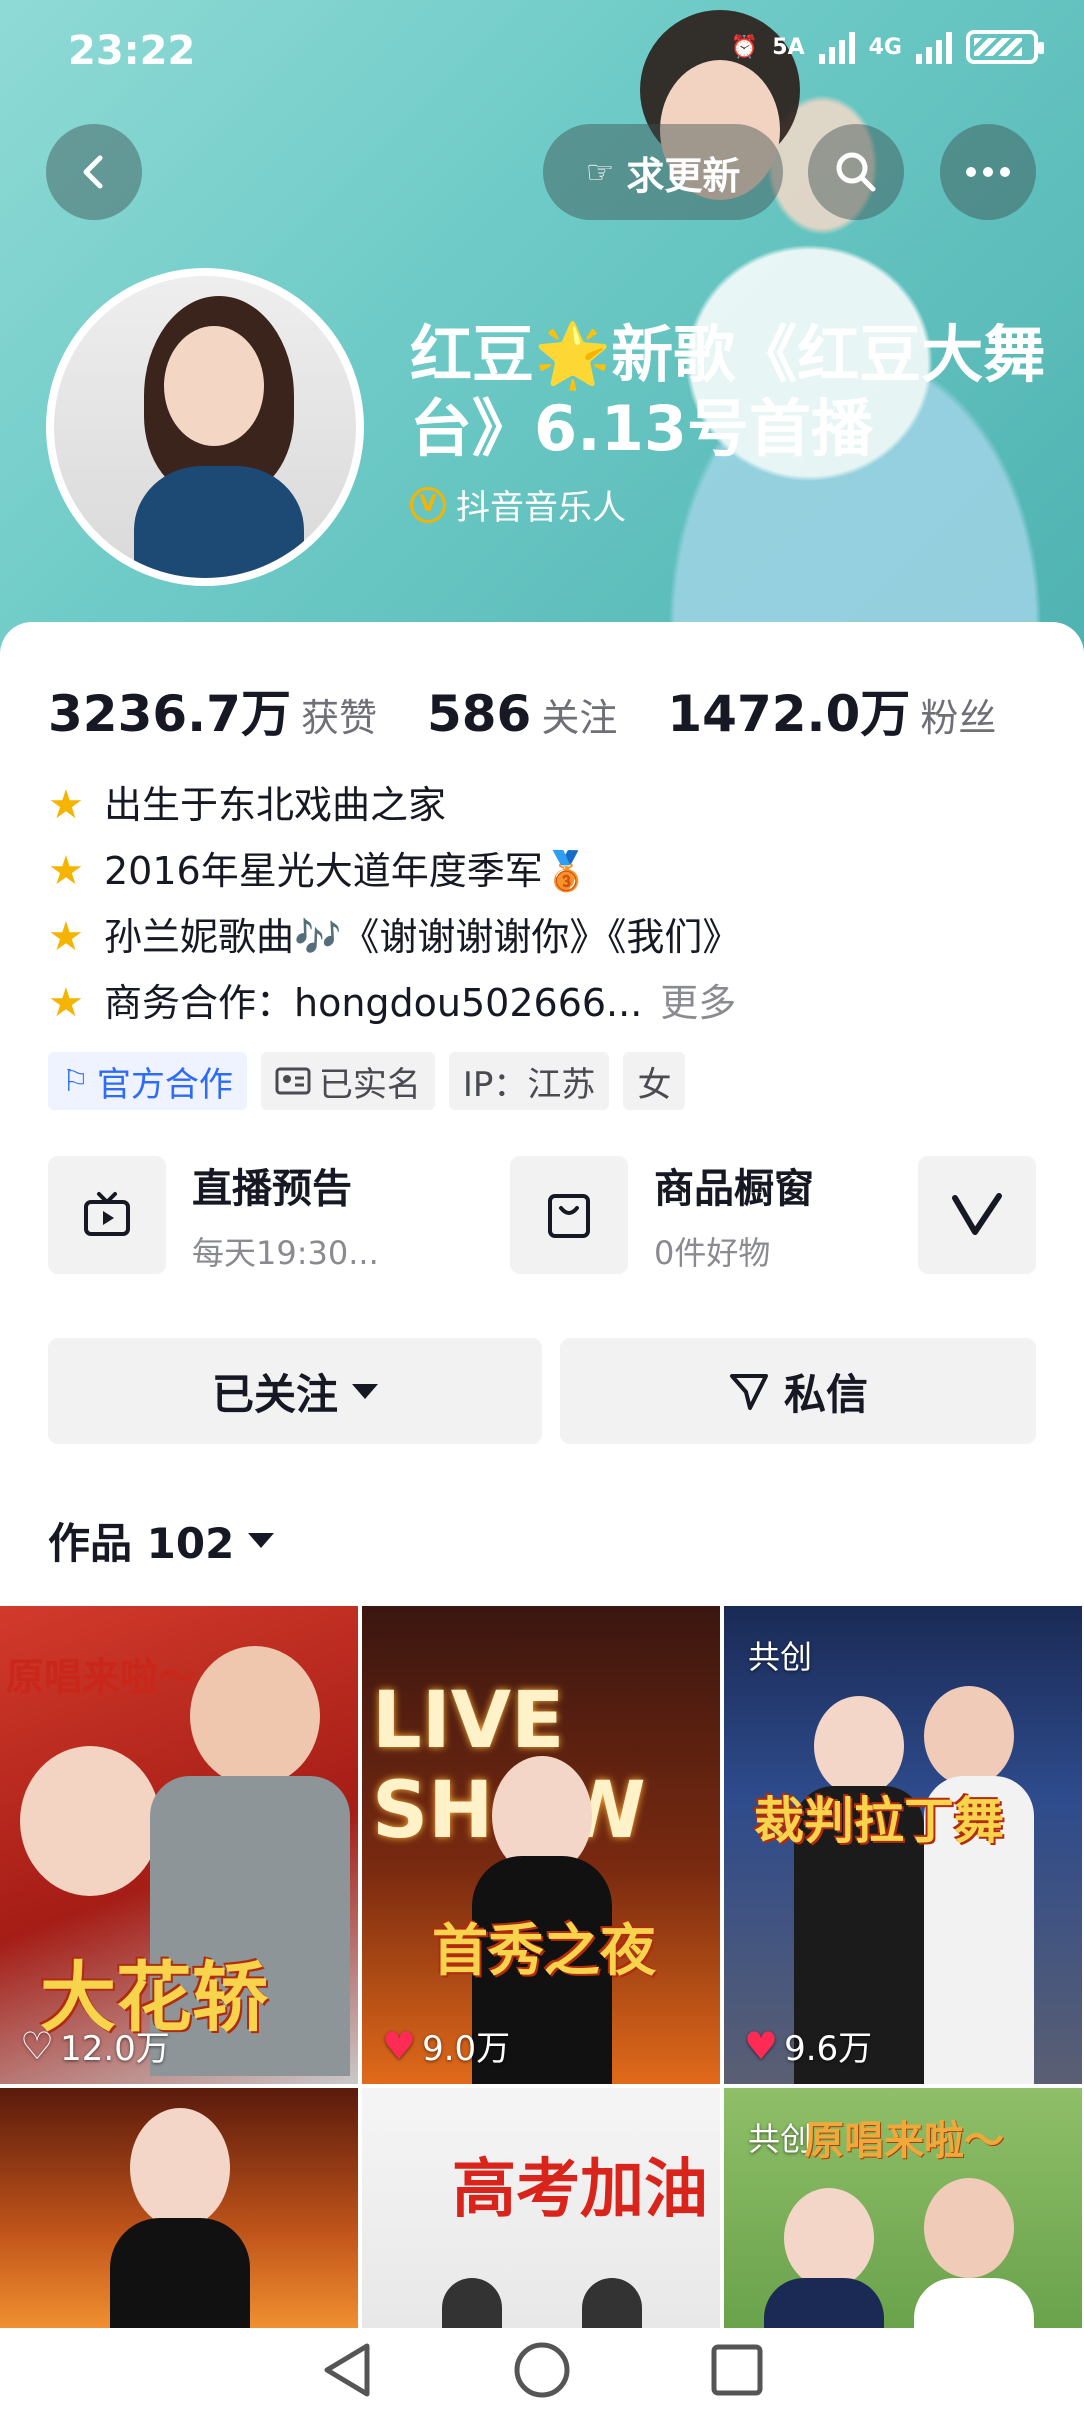  Describe the element at coordinates (903, 2208) in the screenshot. I see `video-tile: 共创 原唱来啦～` at that location.